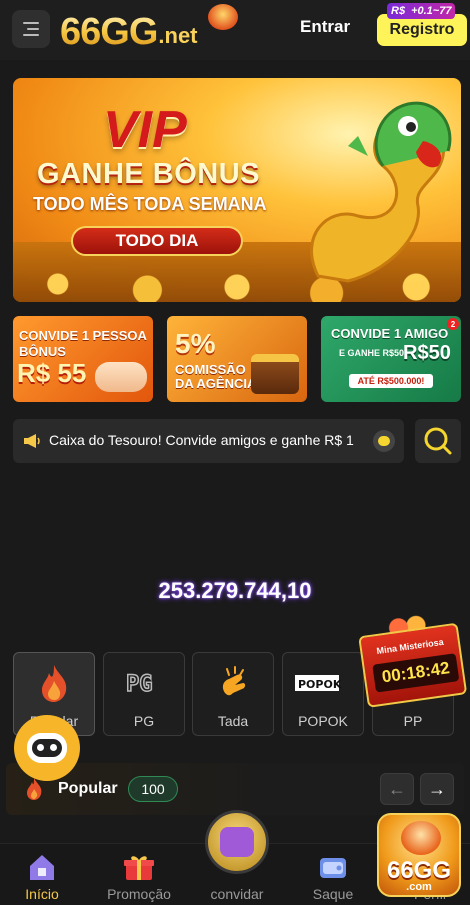 This screenshot has height=905, width=470. What do you see at coordinates (42, 867) in the screenshot?
I see `home-icon` at bounding box center [42, 867].